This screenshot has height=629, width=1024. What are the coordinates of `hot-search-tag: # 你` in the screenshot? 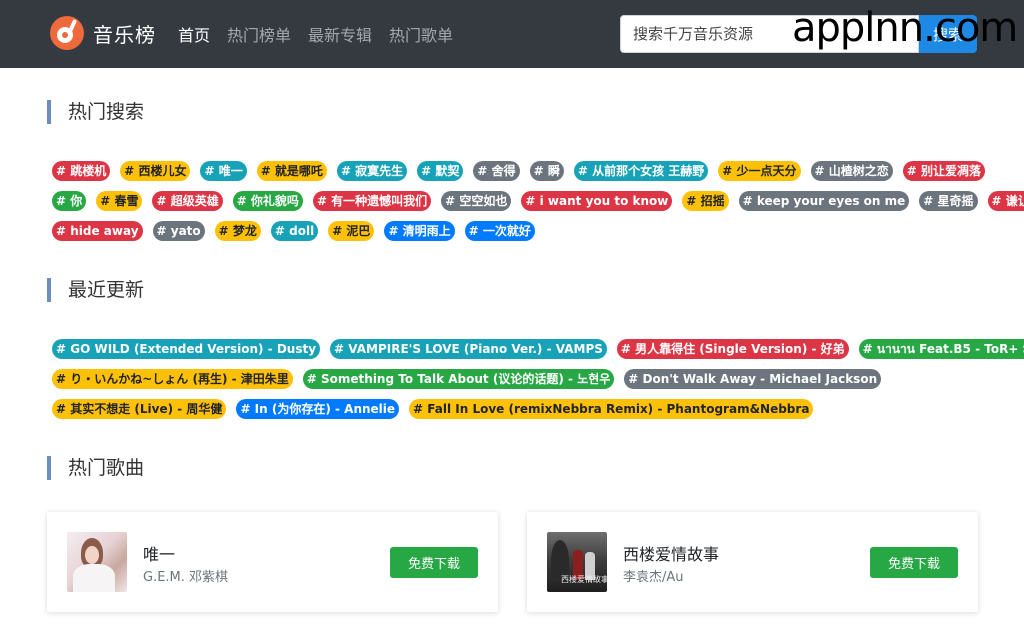 It's located at (69, 201).